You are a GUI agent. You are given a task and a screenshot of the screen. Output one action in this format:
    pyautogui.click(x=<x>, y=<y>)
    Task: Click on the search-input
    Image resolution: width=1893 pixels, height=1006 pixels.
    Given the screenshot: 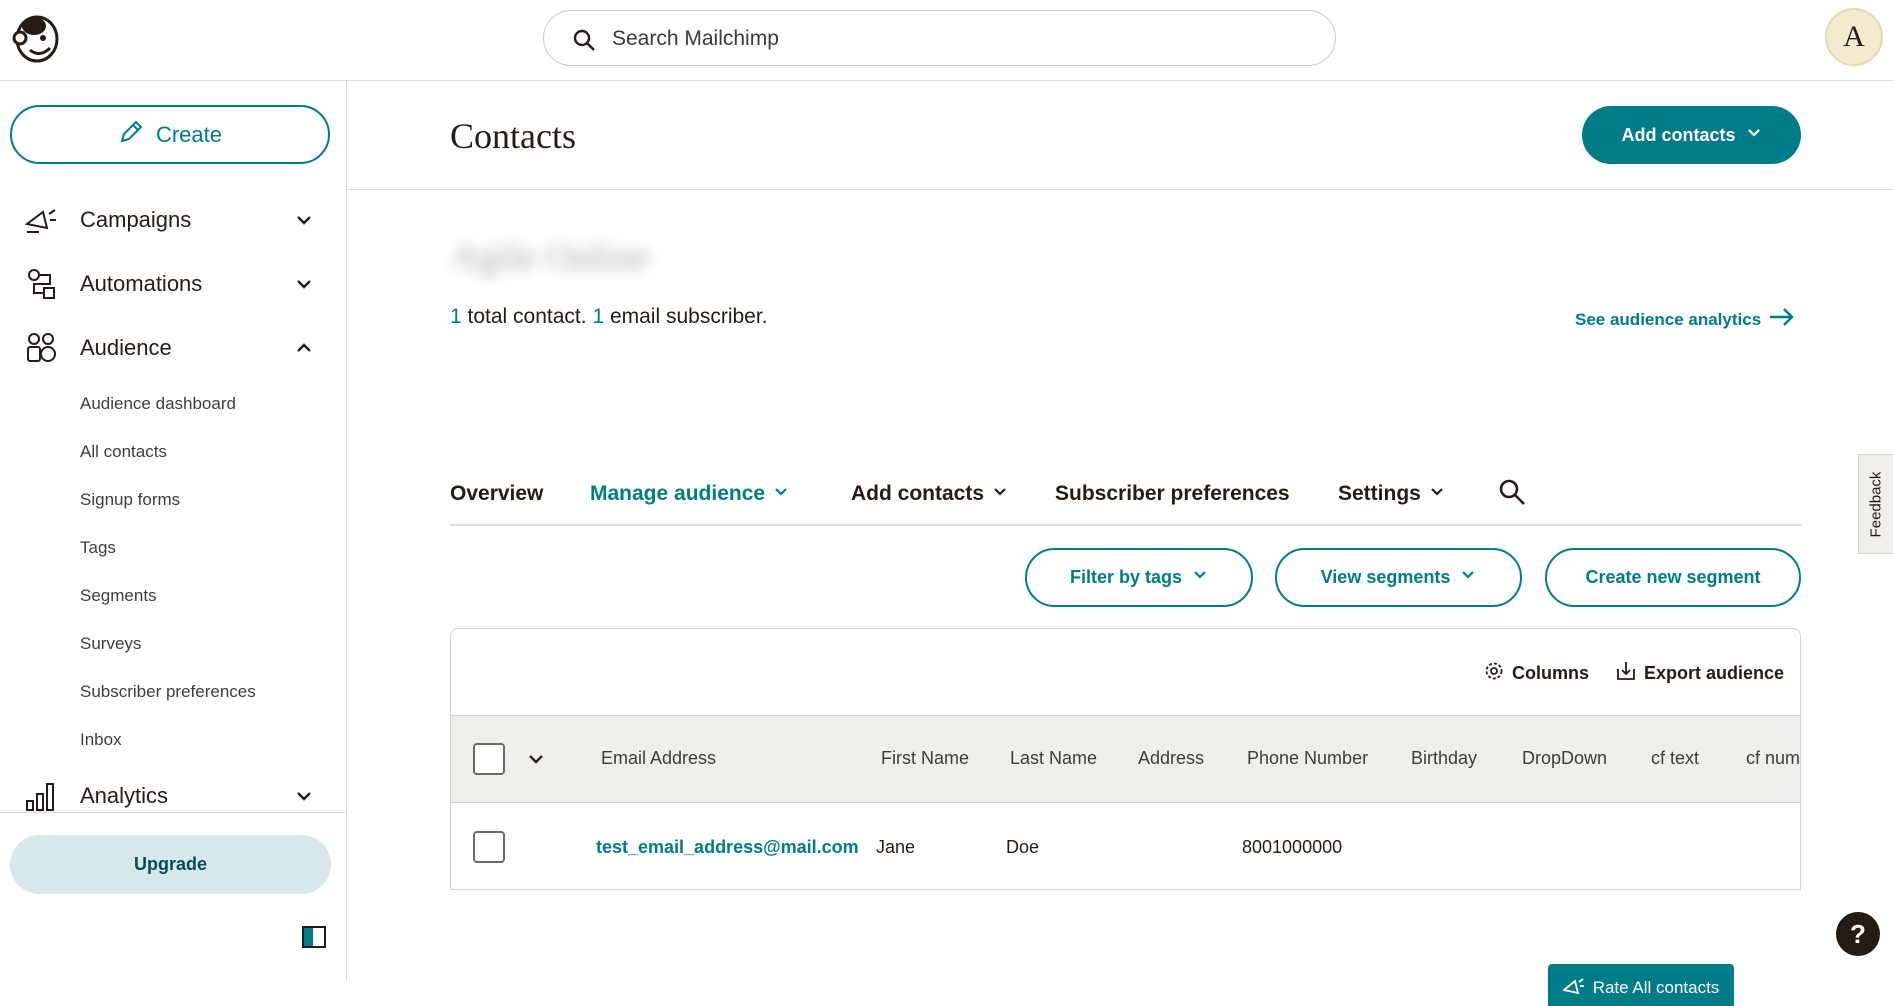 What is the action you would take?
    pyautogui.click(x=962, y=39)
    